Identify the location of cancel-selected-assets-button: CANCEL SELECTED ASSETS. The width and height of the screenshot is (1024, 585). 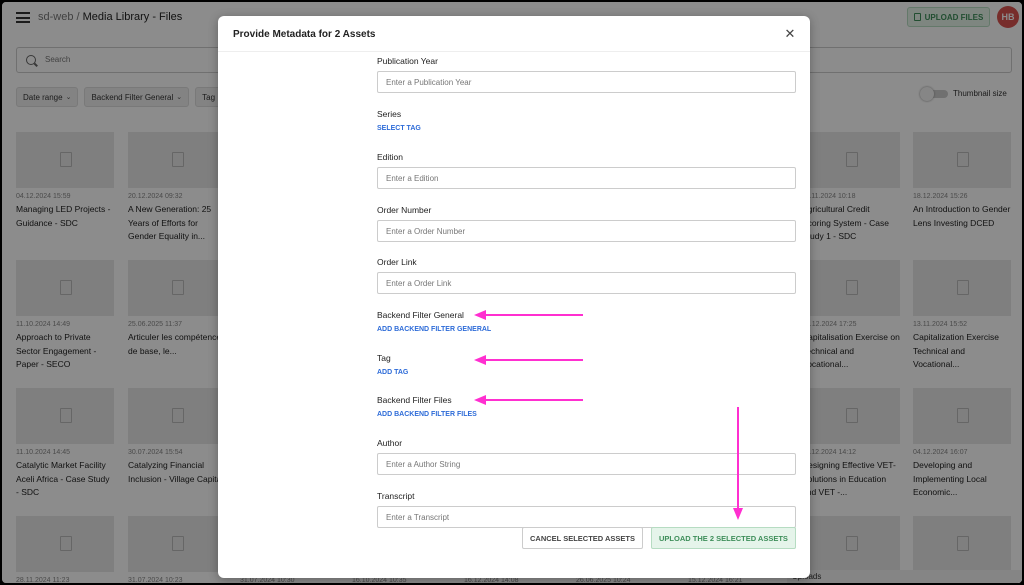
(583, 538).